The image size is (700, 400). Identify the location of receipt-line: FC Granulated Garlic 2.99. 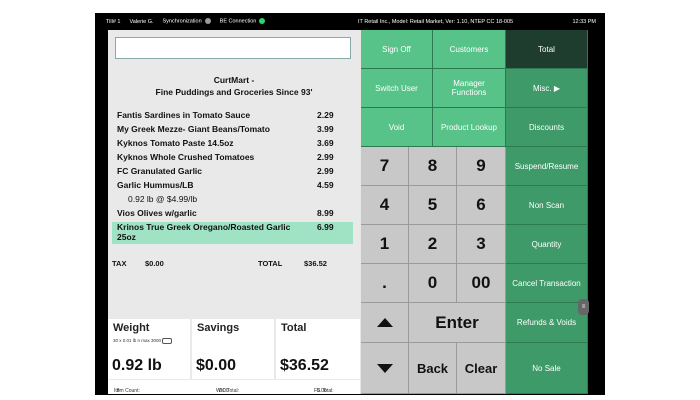
(234, 172).